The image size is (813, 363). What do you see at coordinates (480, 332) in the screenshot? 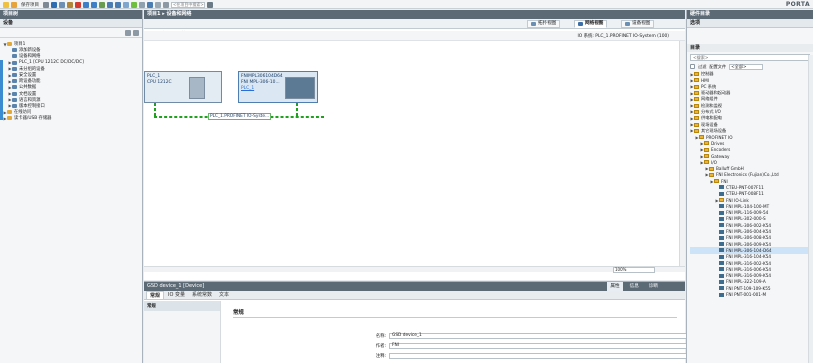
I see `property-body: 常规 名称: GSD device_1 作者: FNI 注释:` at bounding box center [480, 332].